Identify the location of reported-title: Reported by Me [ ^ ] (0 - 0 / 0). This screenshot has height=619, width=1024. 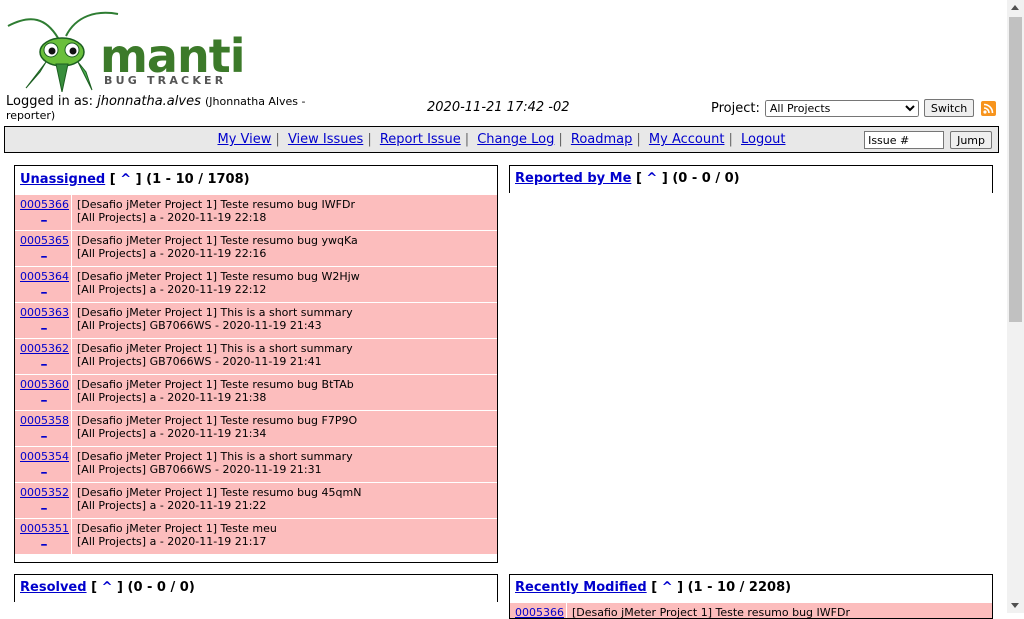
(751, 179).